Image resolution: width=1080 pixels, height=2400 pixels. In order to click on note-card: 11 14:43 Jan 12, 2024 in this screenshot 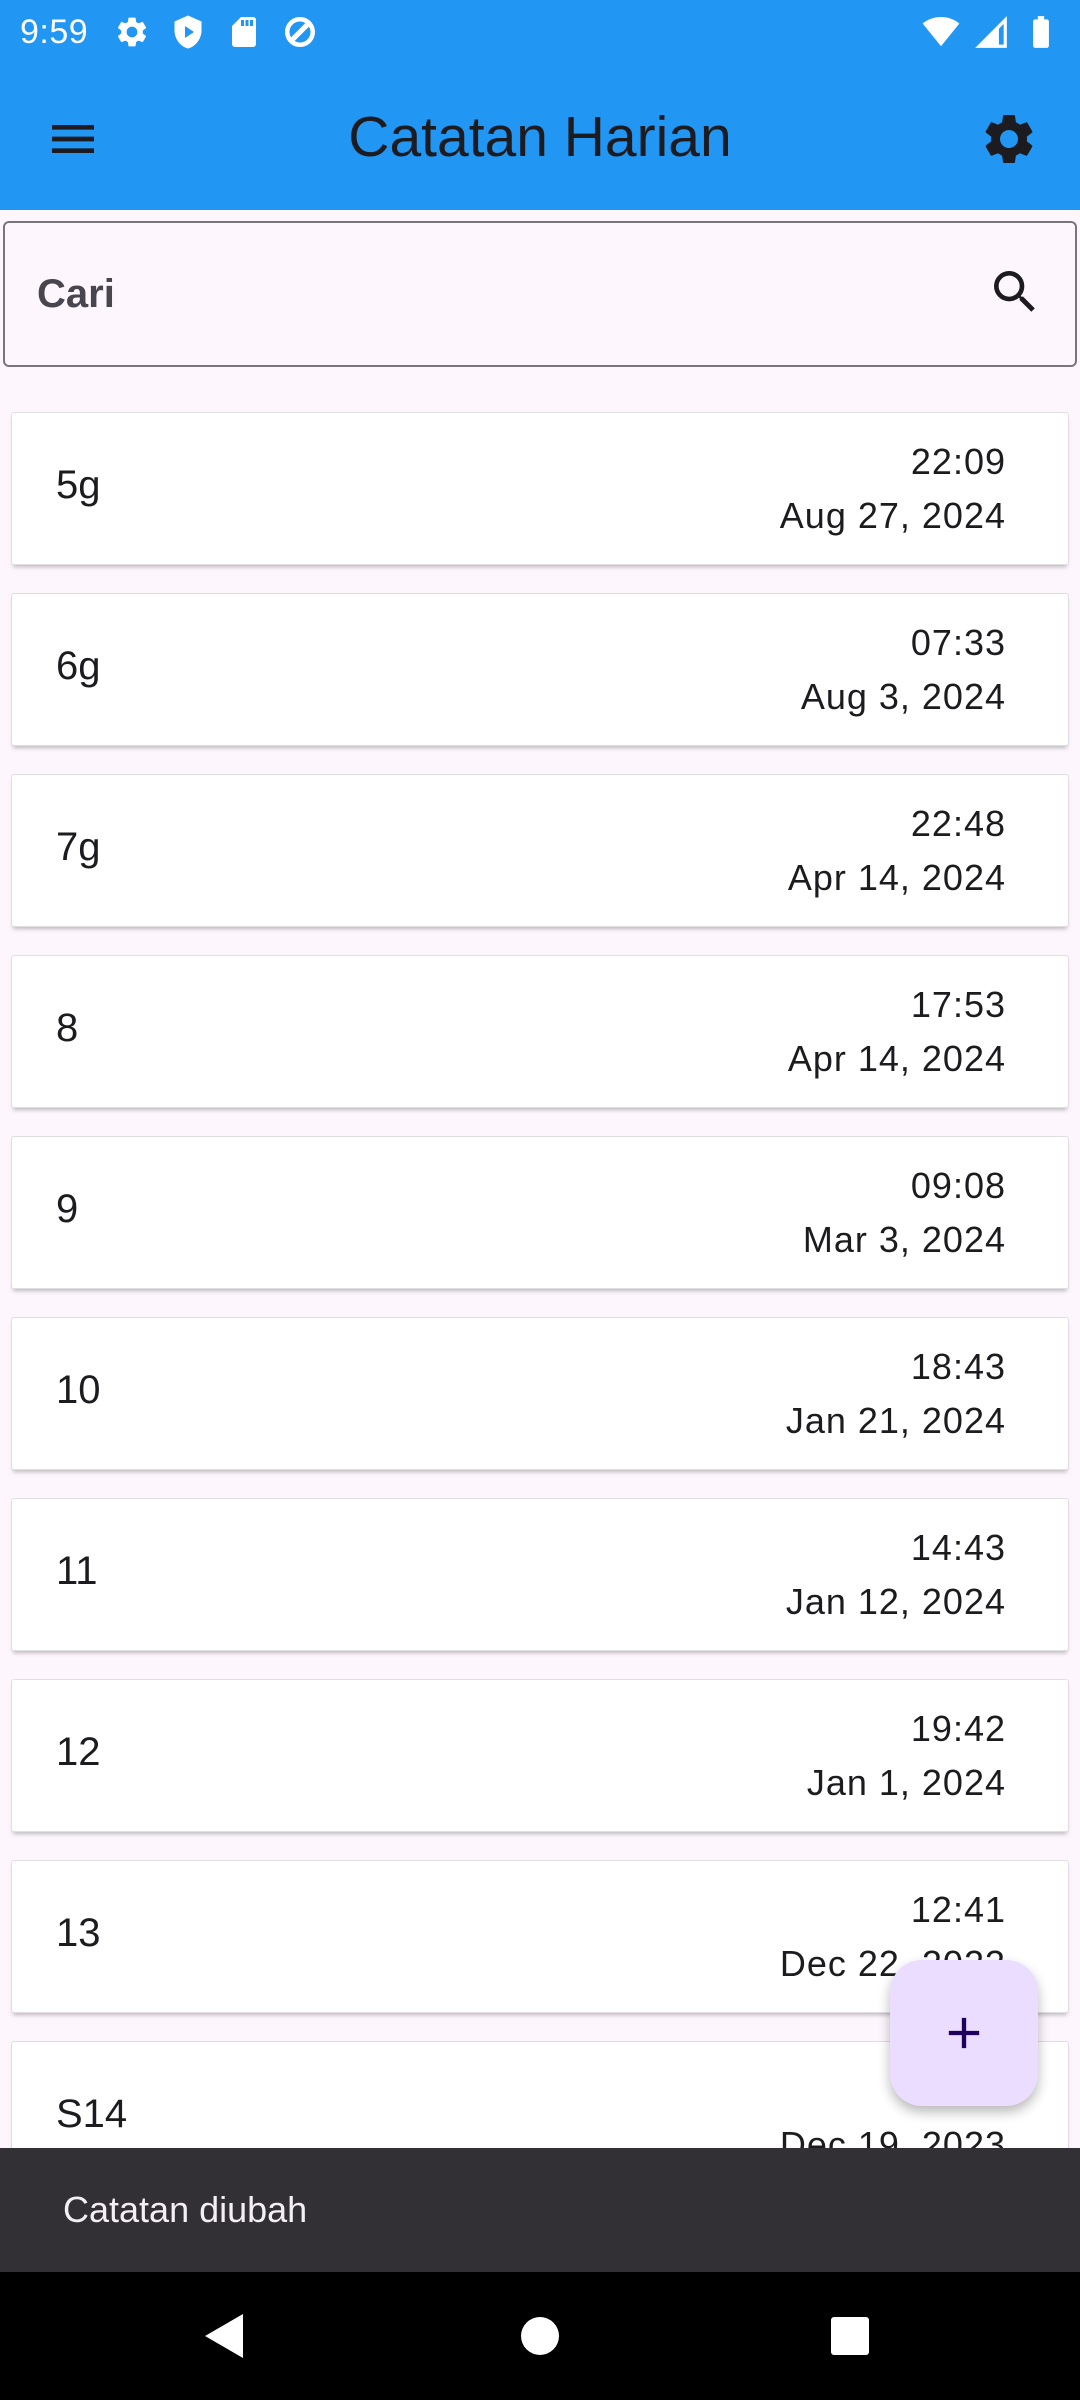, I will do `click(540, 1574)`.